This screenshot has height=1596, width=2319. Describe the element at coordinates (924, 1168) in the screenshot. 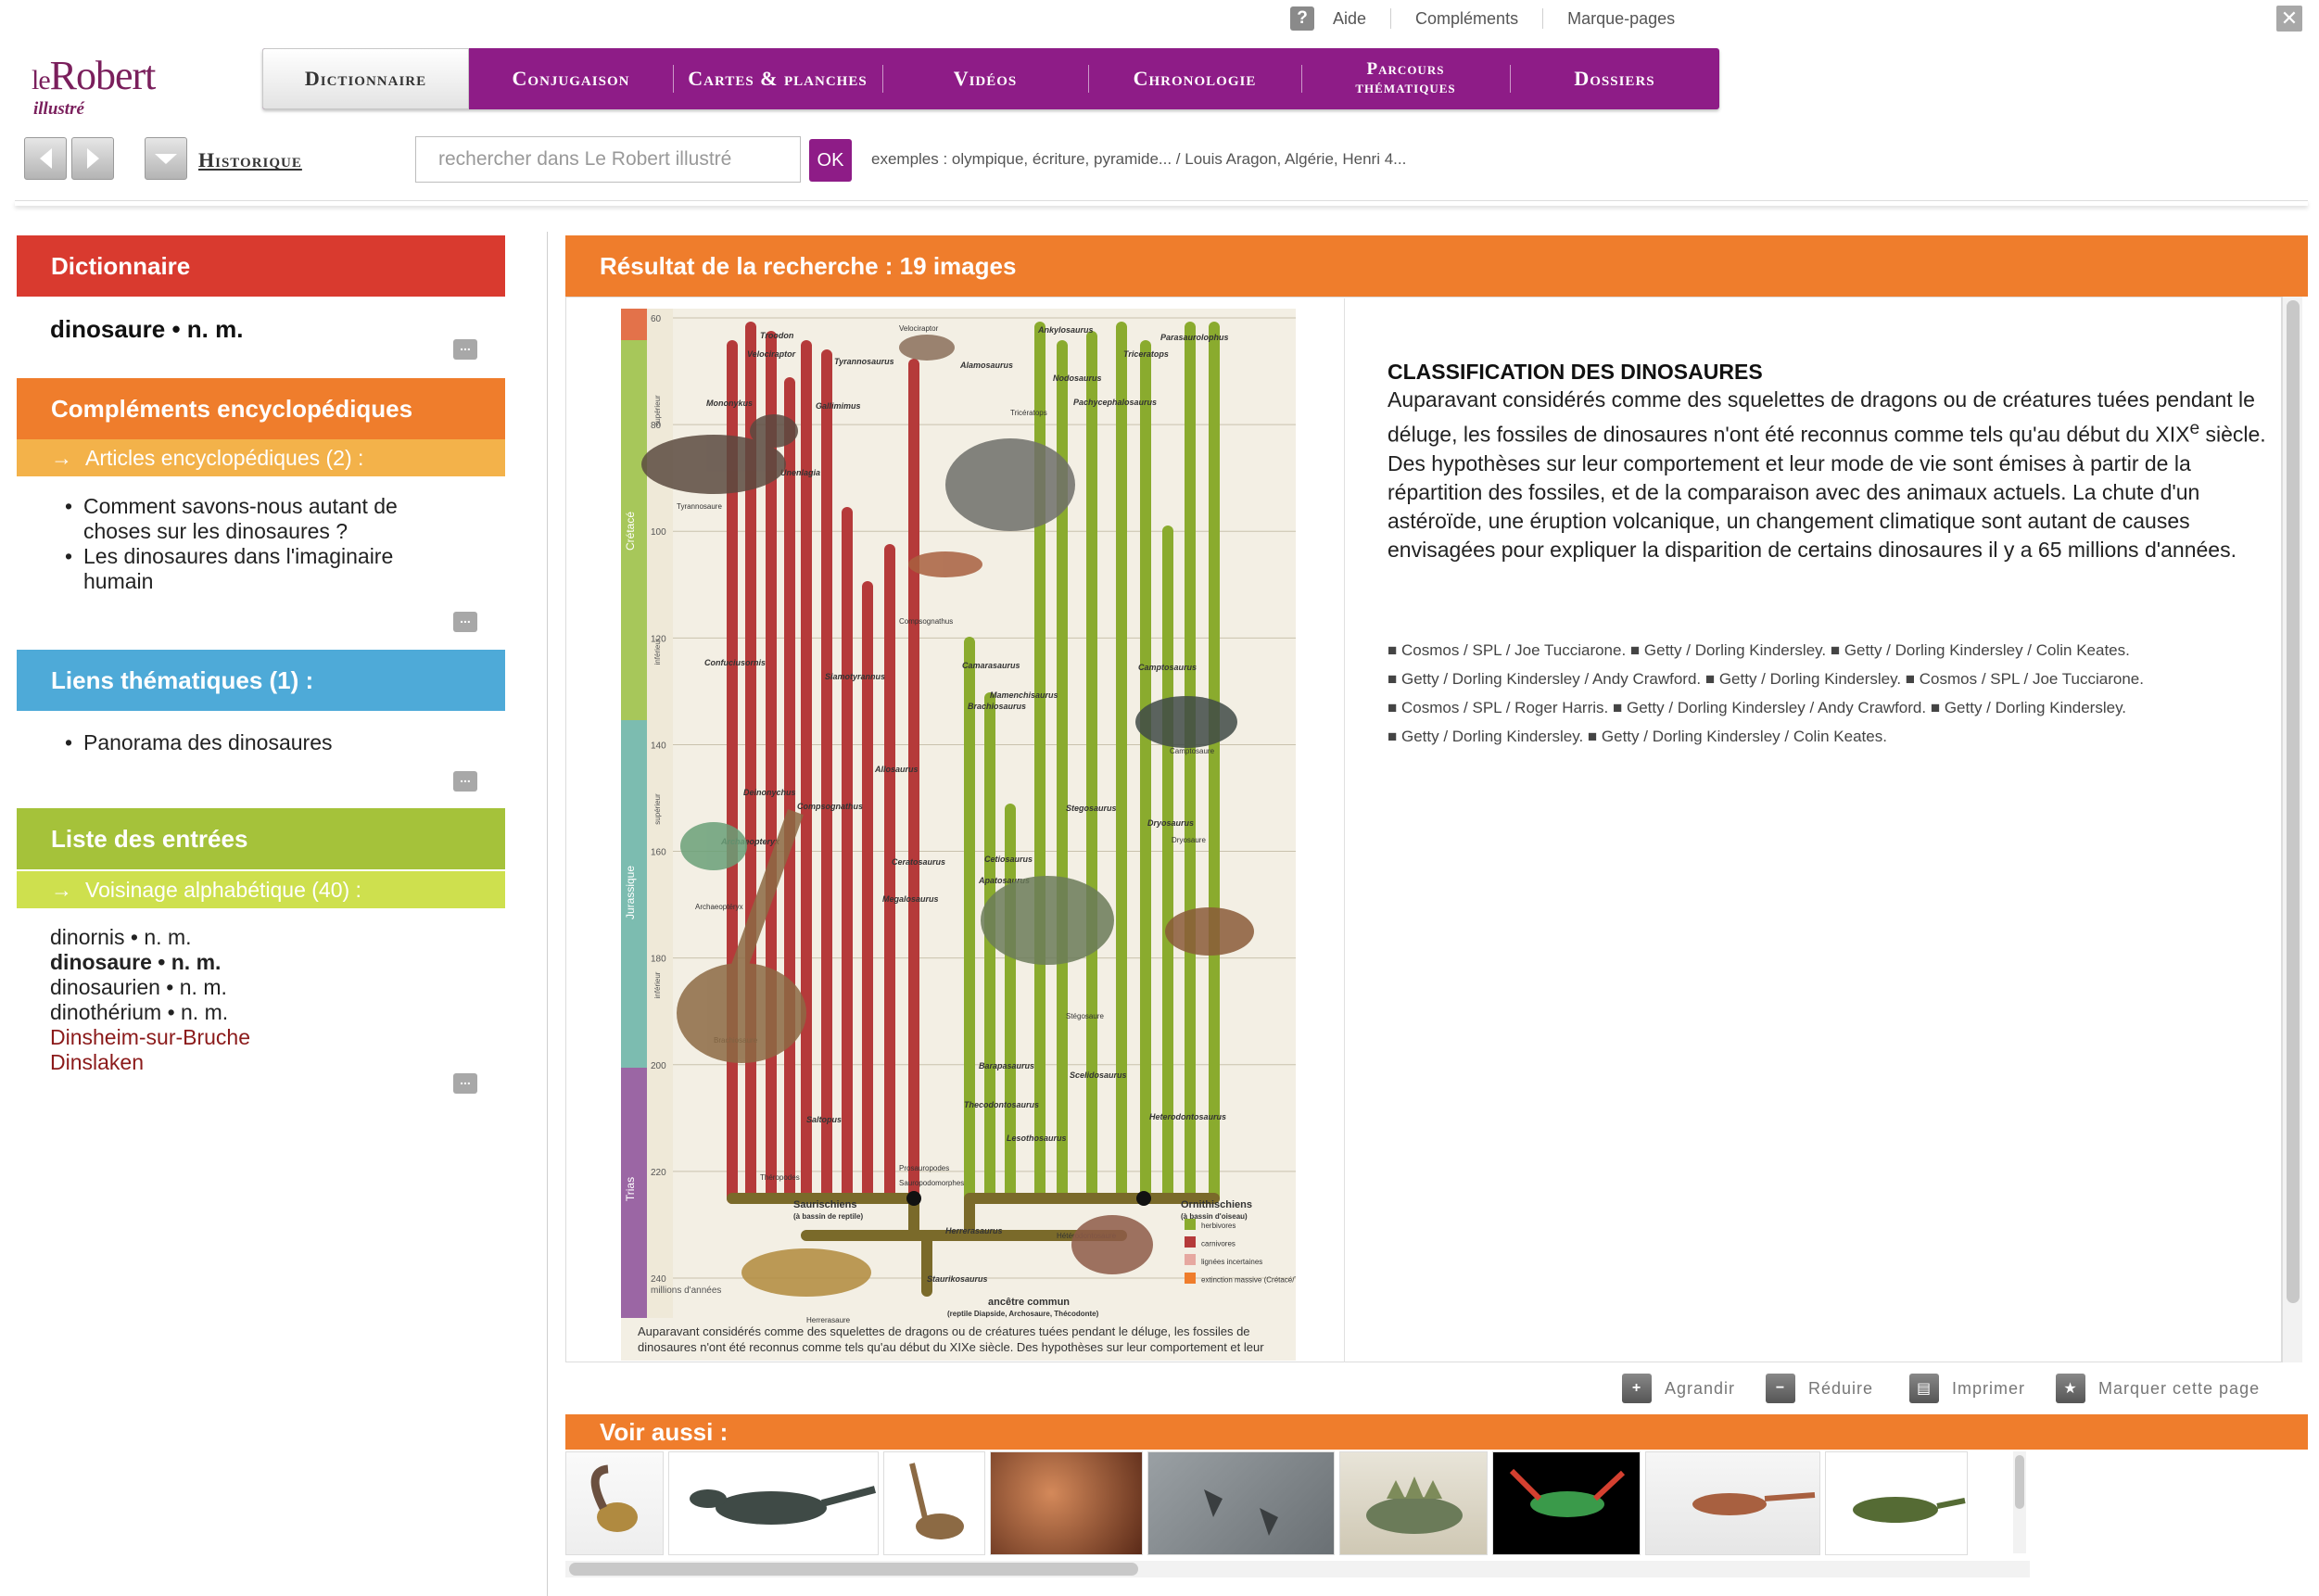

I see `figure-label: Prosauropodes` at that location.